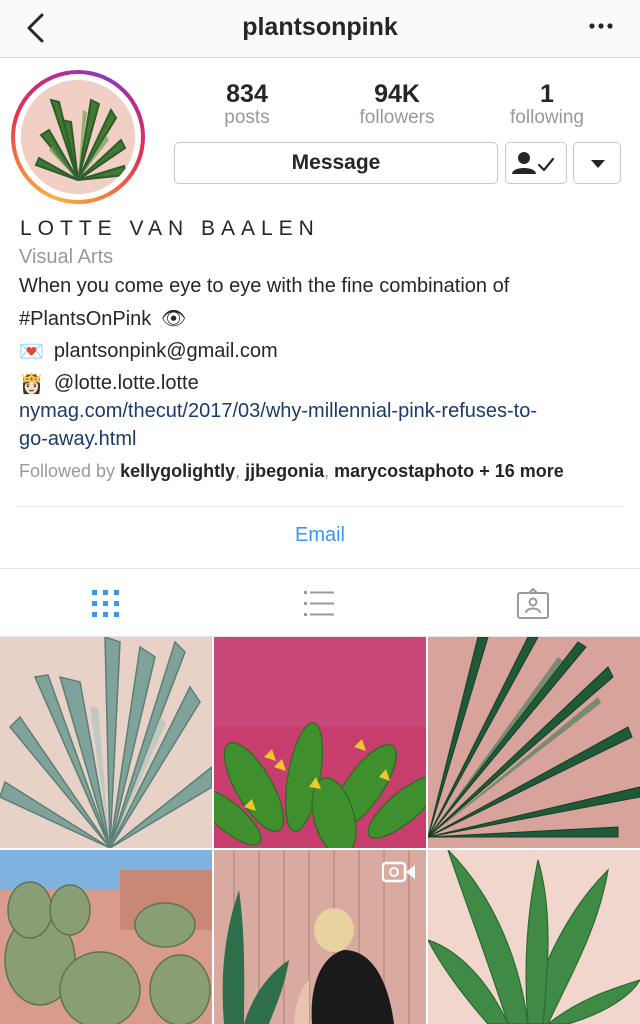 The image size is (640, 1024). What do you see at coordinates (320, 506) in the screenshot?
I see `divider` at bounding box center [320, 506].